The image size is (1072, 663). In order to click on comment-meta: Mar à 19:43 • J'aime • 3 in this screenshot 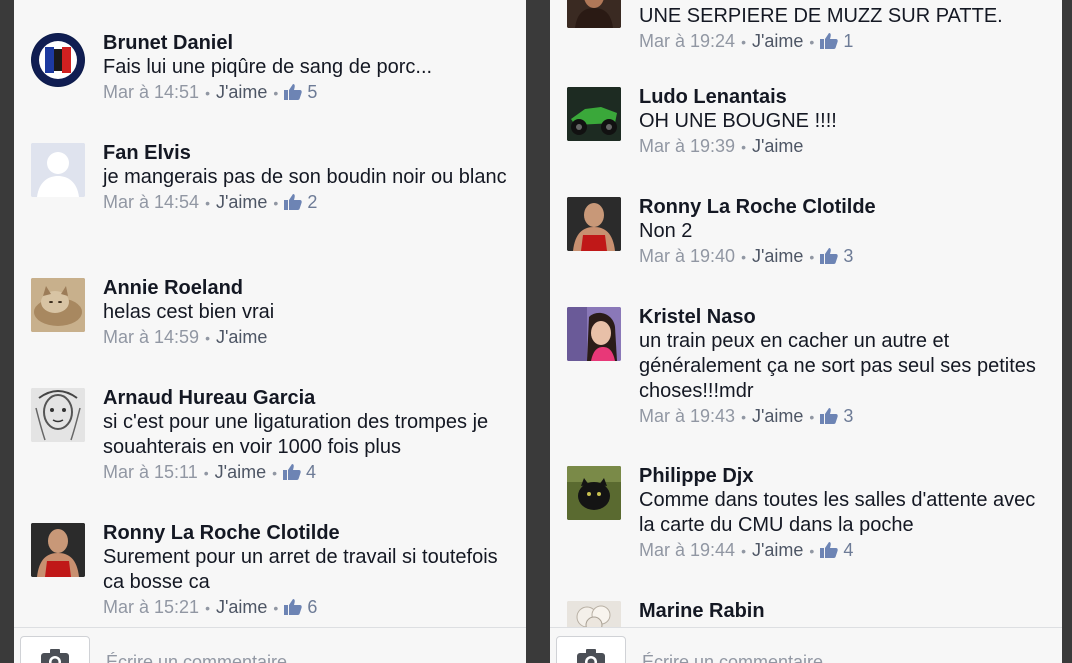, I will do `click(844, 417)`.